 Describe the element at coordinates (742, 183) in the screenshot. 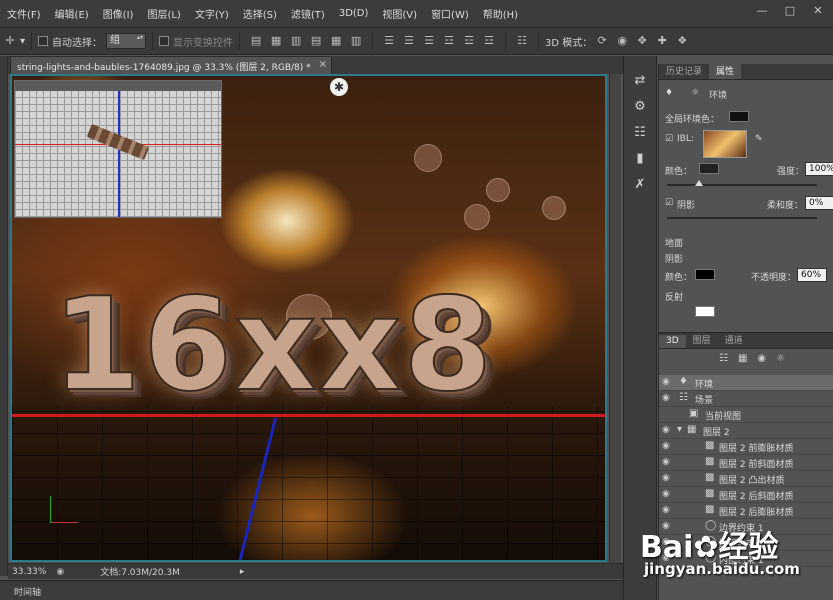

I see `intensity-slider` at that location.